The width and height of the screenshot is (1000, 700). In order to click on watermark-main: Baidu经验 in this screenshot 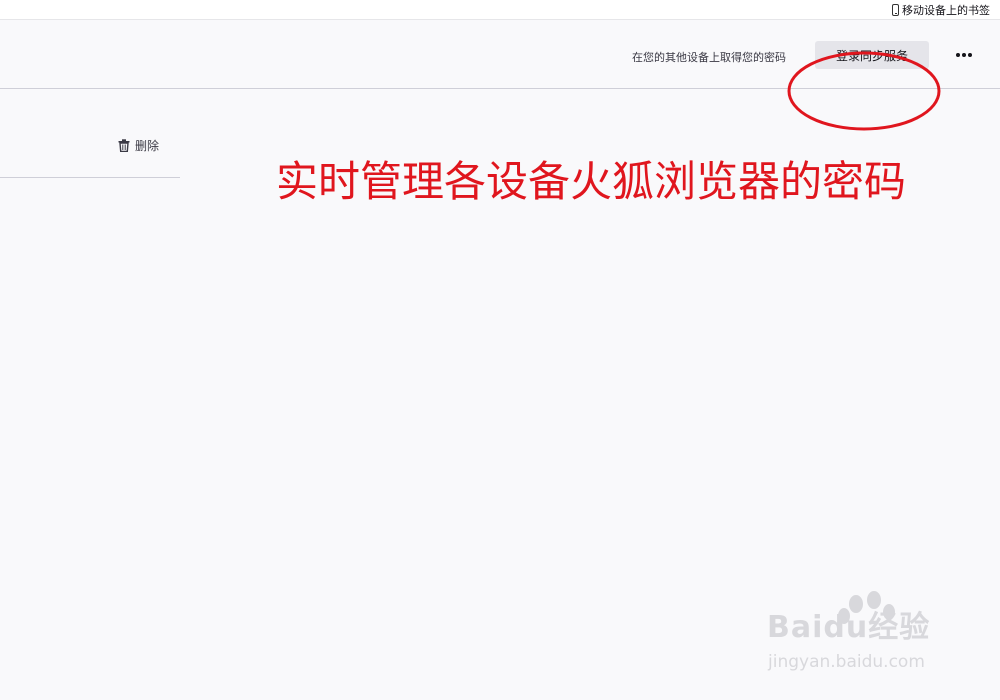, I will do `click(849, 627)`.